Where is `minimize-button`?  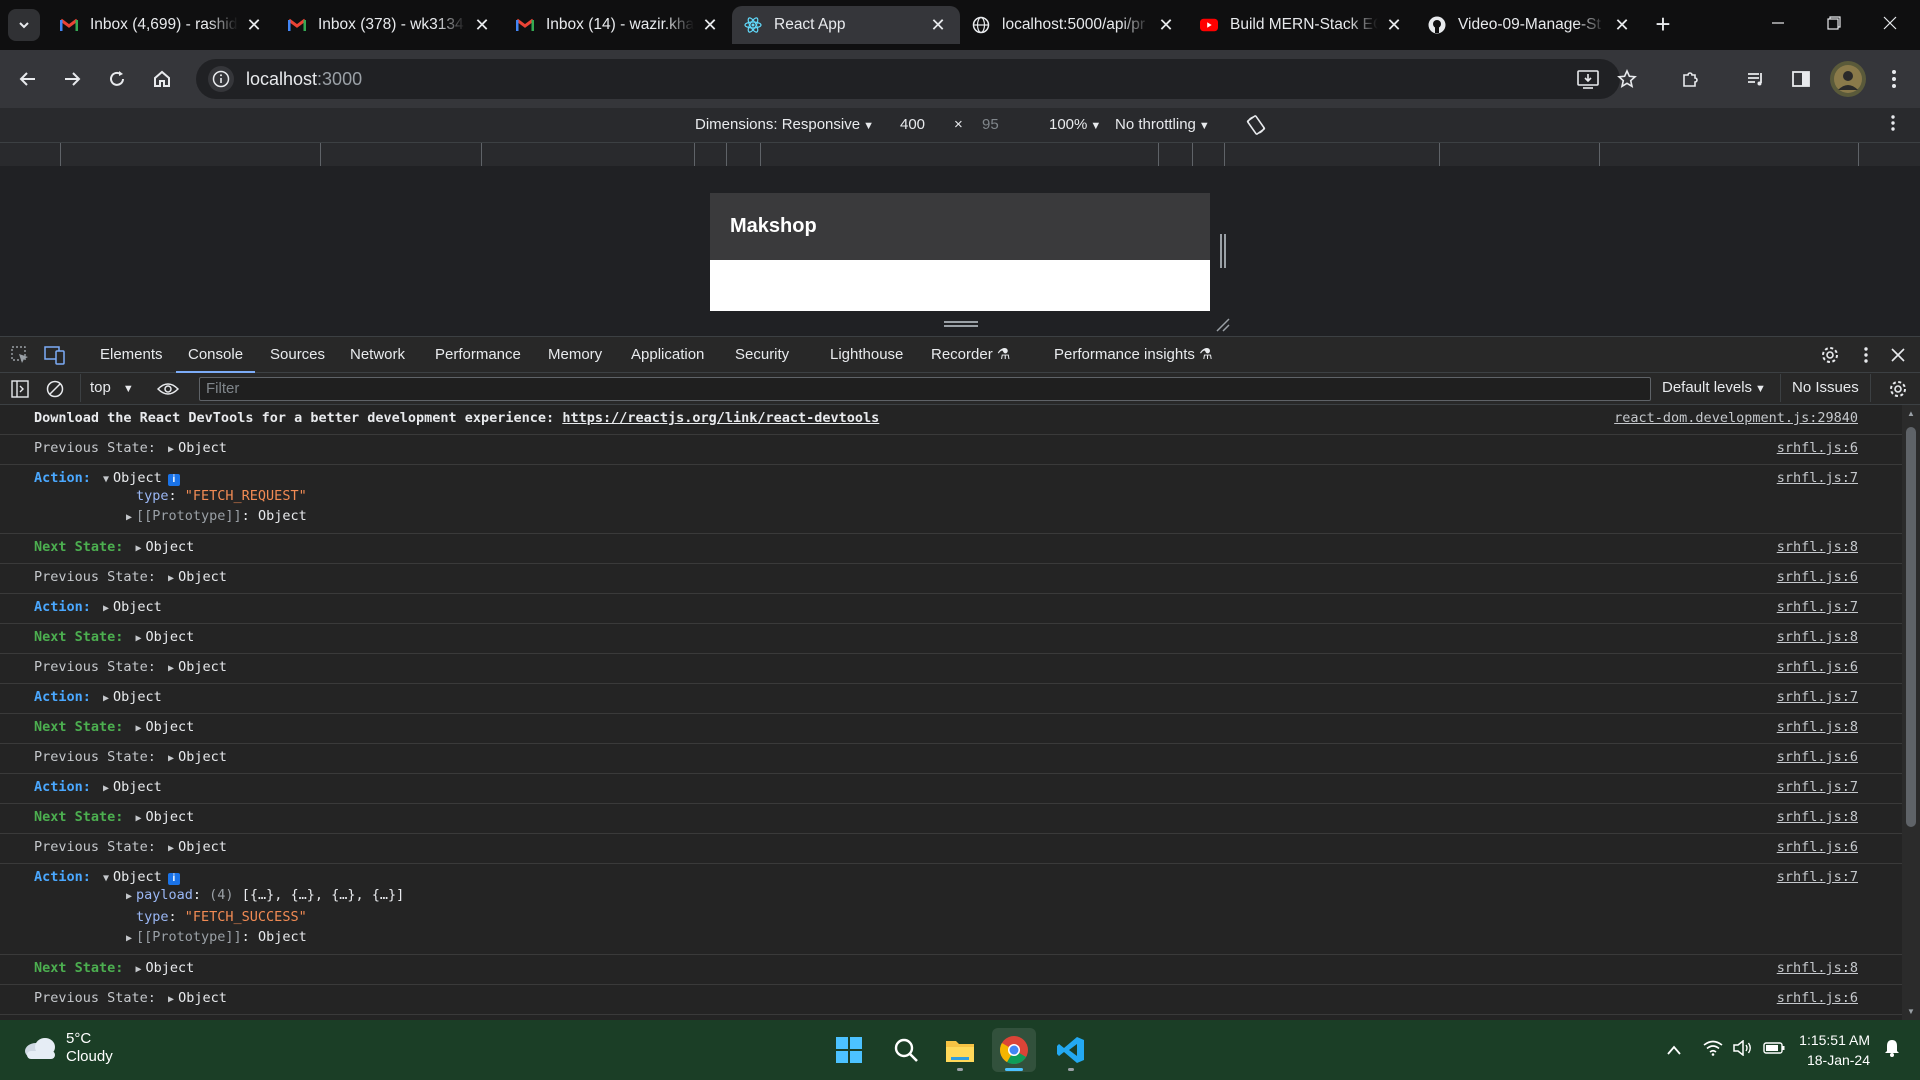 minimize-button is located at coordinates (1778, 23).